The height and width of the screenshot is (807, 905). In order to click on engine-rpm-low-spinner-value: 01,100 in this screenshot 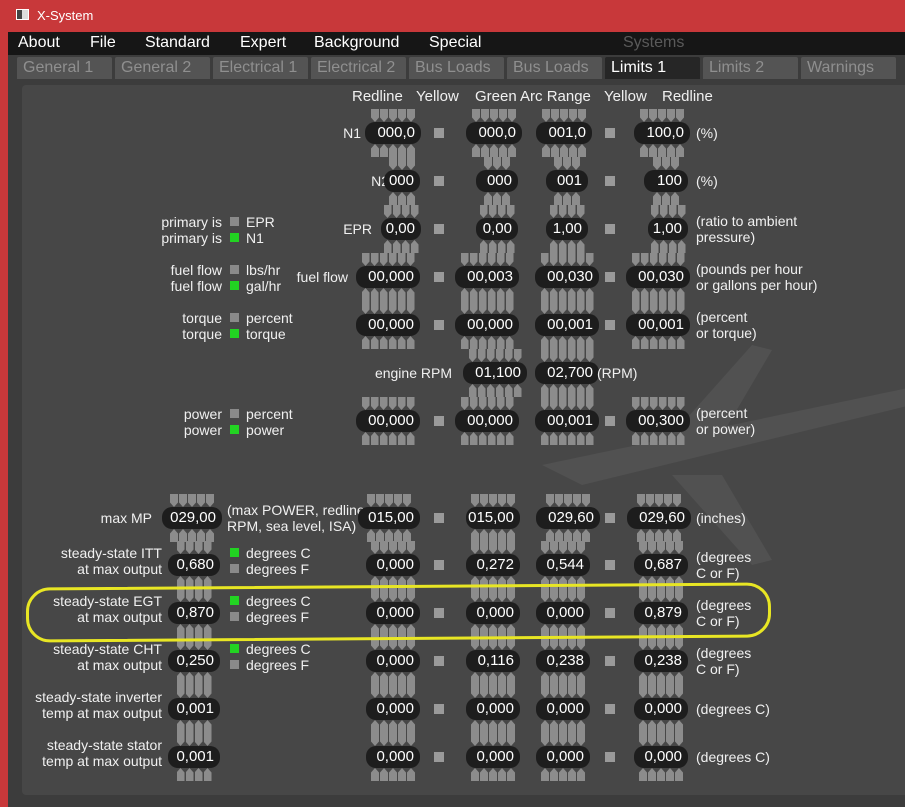, I will do `click(495, 373)`.